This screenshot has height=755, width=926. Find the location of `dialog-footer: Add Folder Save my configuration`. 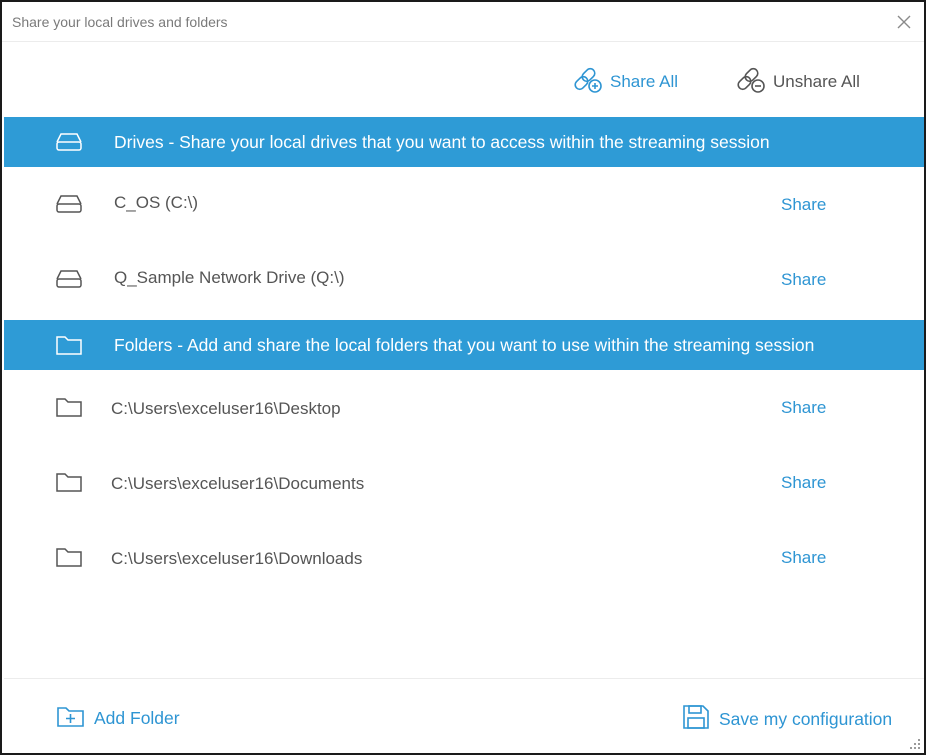

dialog-footer: Add Folder Save my configuration is located at coordinates (464, 716).